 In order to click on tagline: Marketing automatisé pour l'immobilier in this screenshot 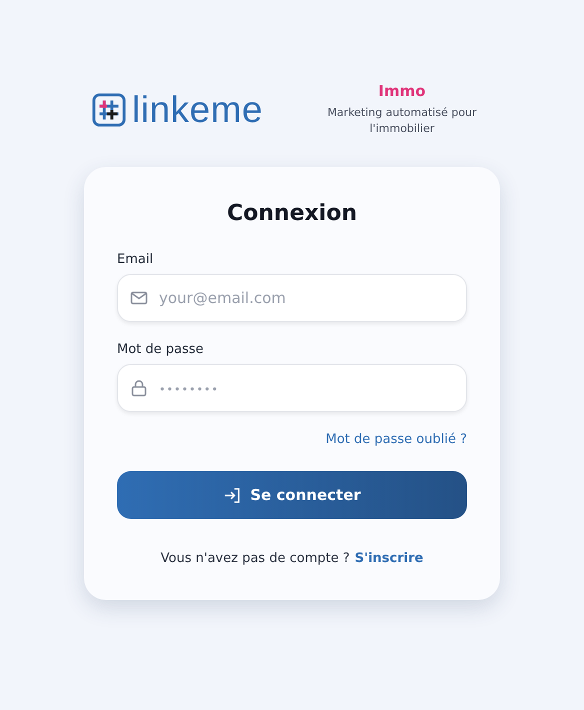, I will do `click(402, 121)`.